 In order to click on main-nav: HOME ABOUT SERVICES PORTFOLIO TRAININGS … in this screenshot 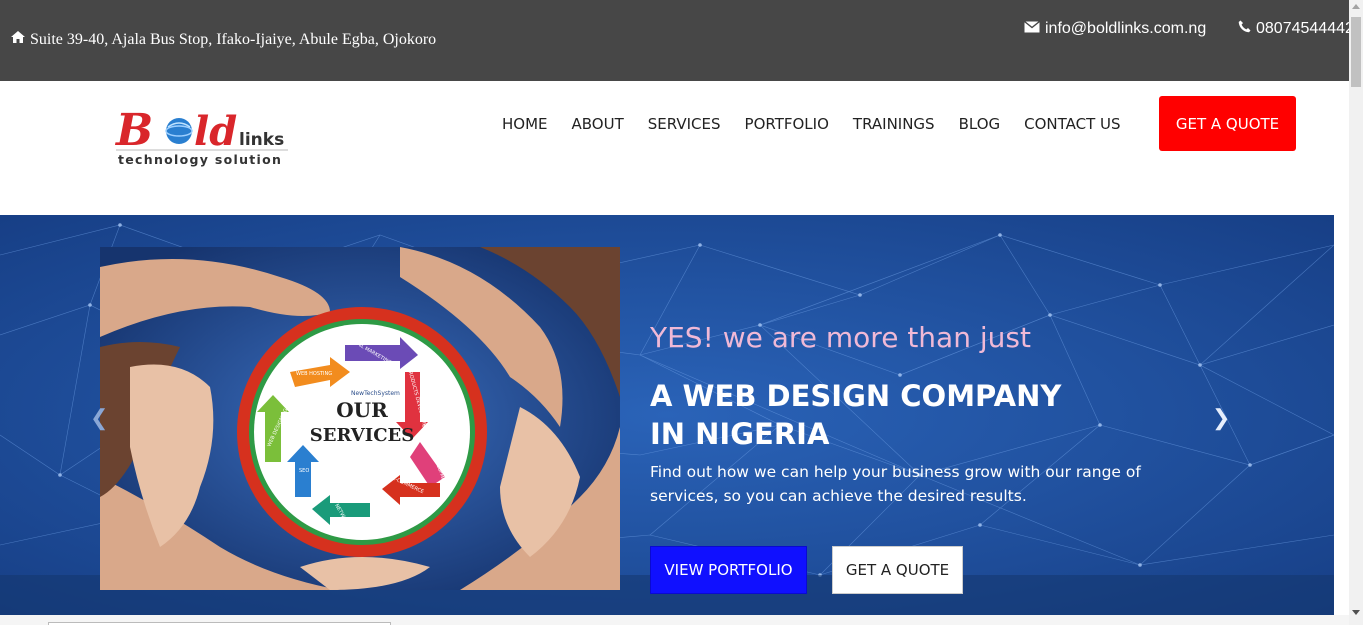, I will do `click(823, 124)`.